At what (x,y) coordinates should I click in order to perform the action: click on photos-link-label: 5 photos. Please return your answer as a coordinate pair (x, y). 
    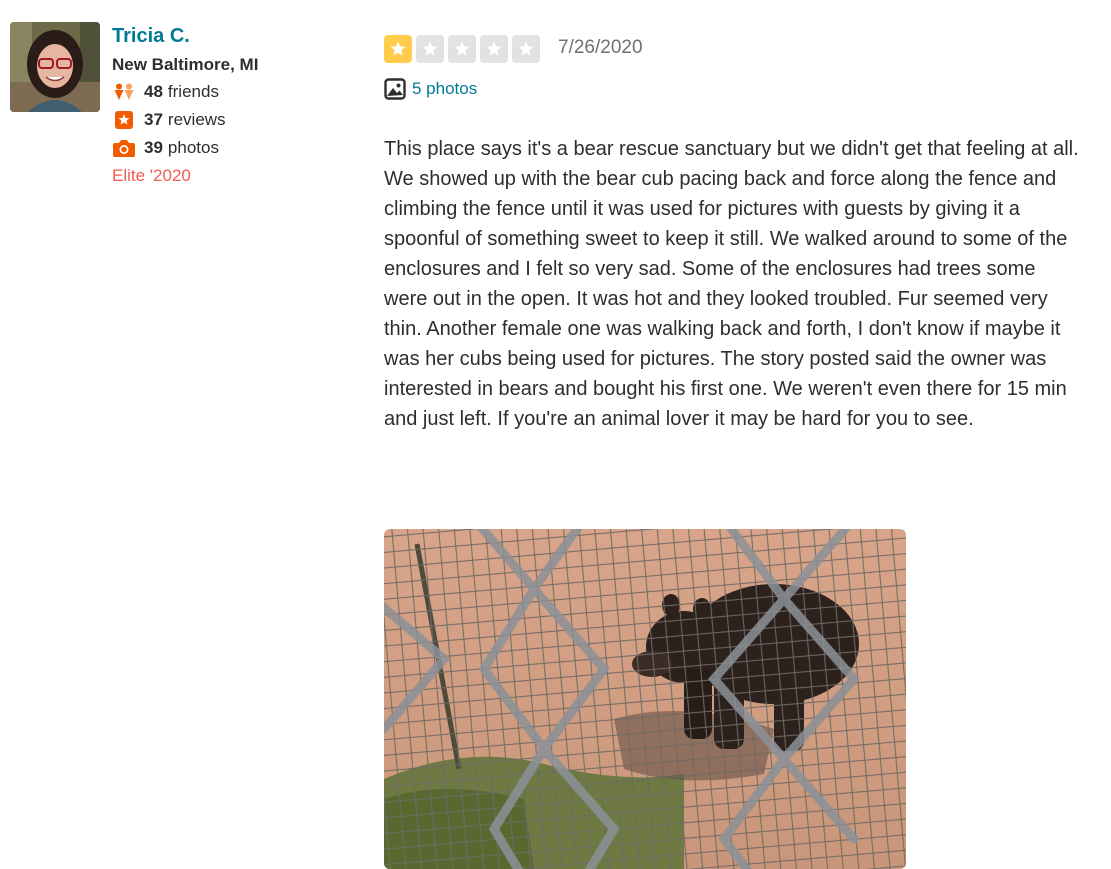
    Looking at the image, I should click on (444, 89).